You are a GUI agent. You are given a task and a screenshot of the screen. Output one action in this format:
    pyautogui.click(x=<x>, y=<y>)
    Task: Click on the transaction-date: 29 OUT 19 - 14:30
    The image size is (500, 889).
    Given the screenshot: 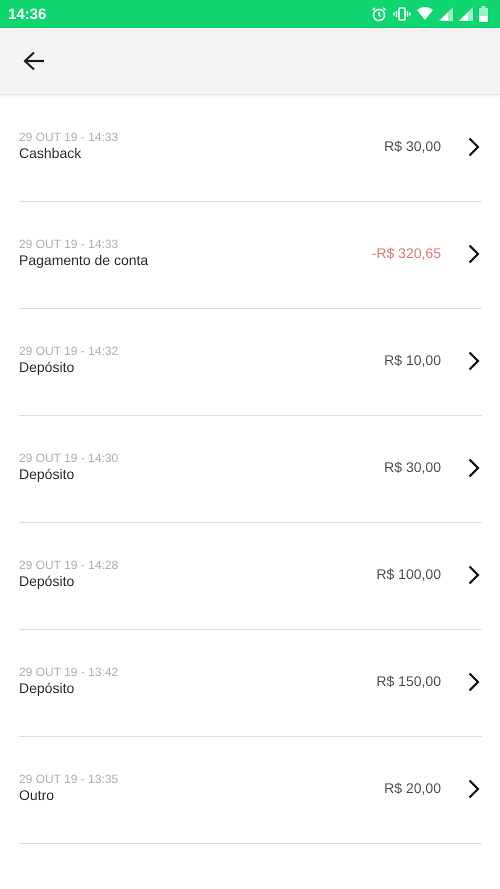 What is the action you would take?
    pyautogui.click(x=69, y=458)
    